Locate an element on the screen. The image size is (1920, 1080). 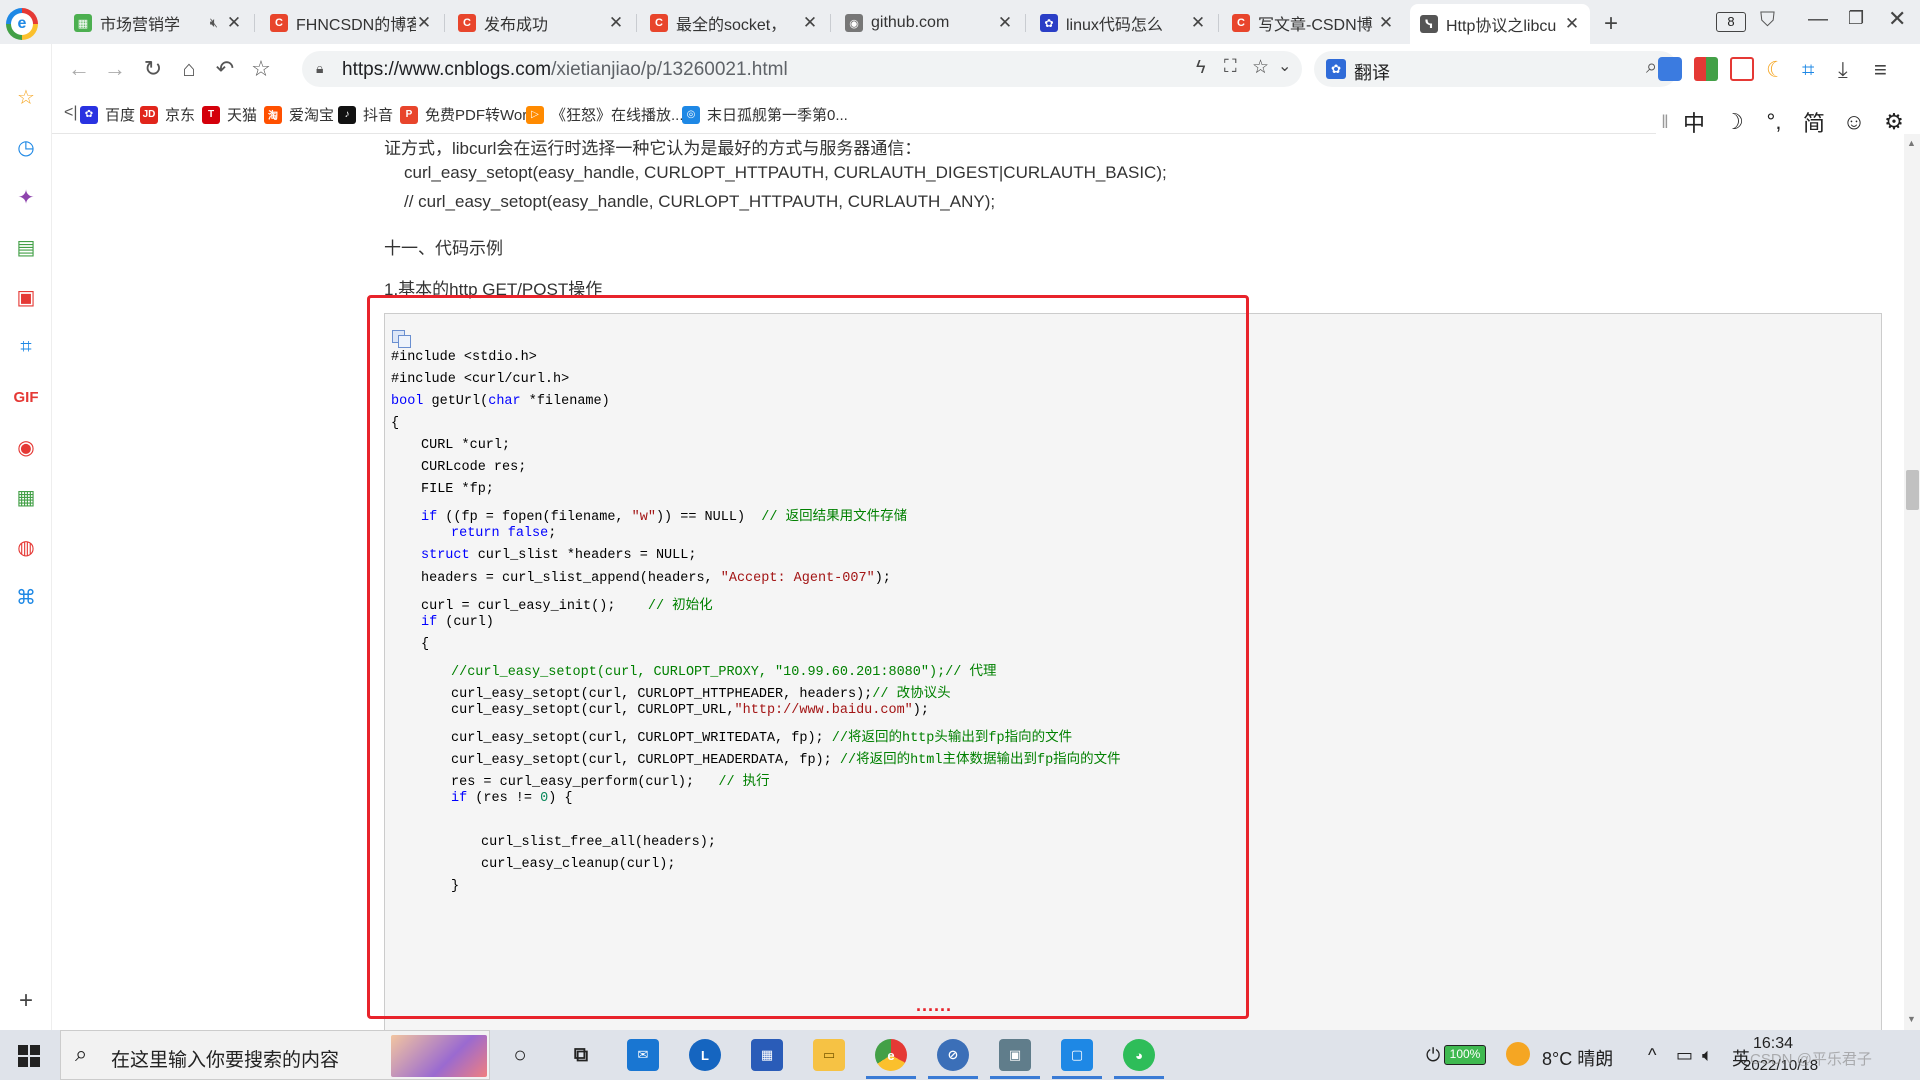
tab-3: C 最全的socket， ✕ is located at coordinates (734, 23).